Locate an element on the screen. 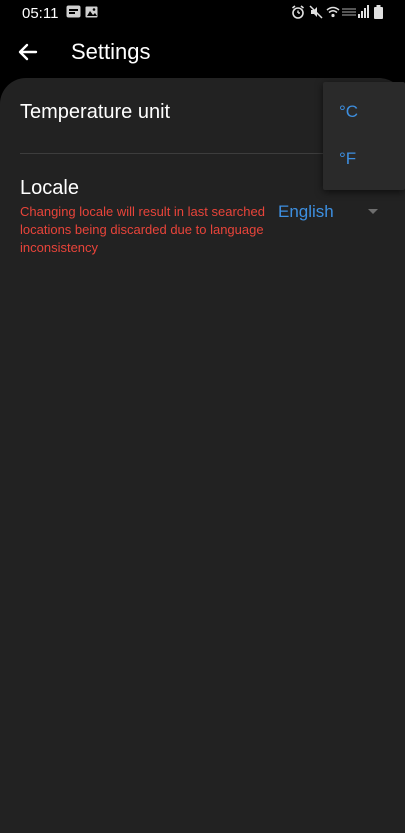 Image resolution: width=405 pixels, height=833 pixels. battery-icon is located at coordinates (378, 14).